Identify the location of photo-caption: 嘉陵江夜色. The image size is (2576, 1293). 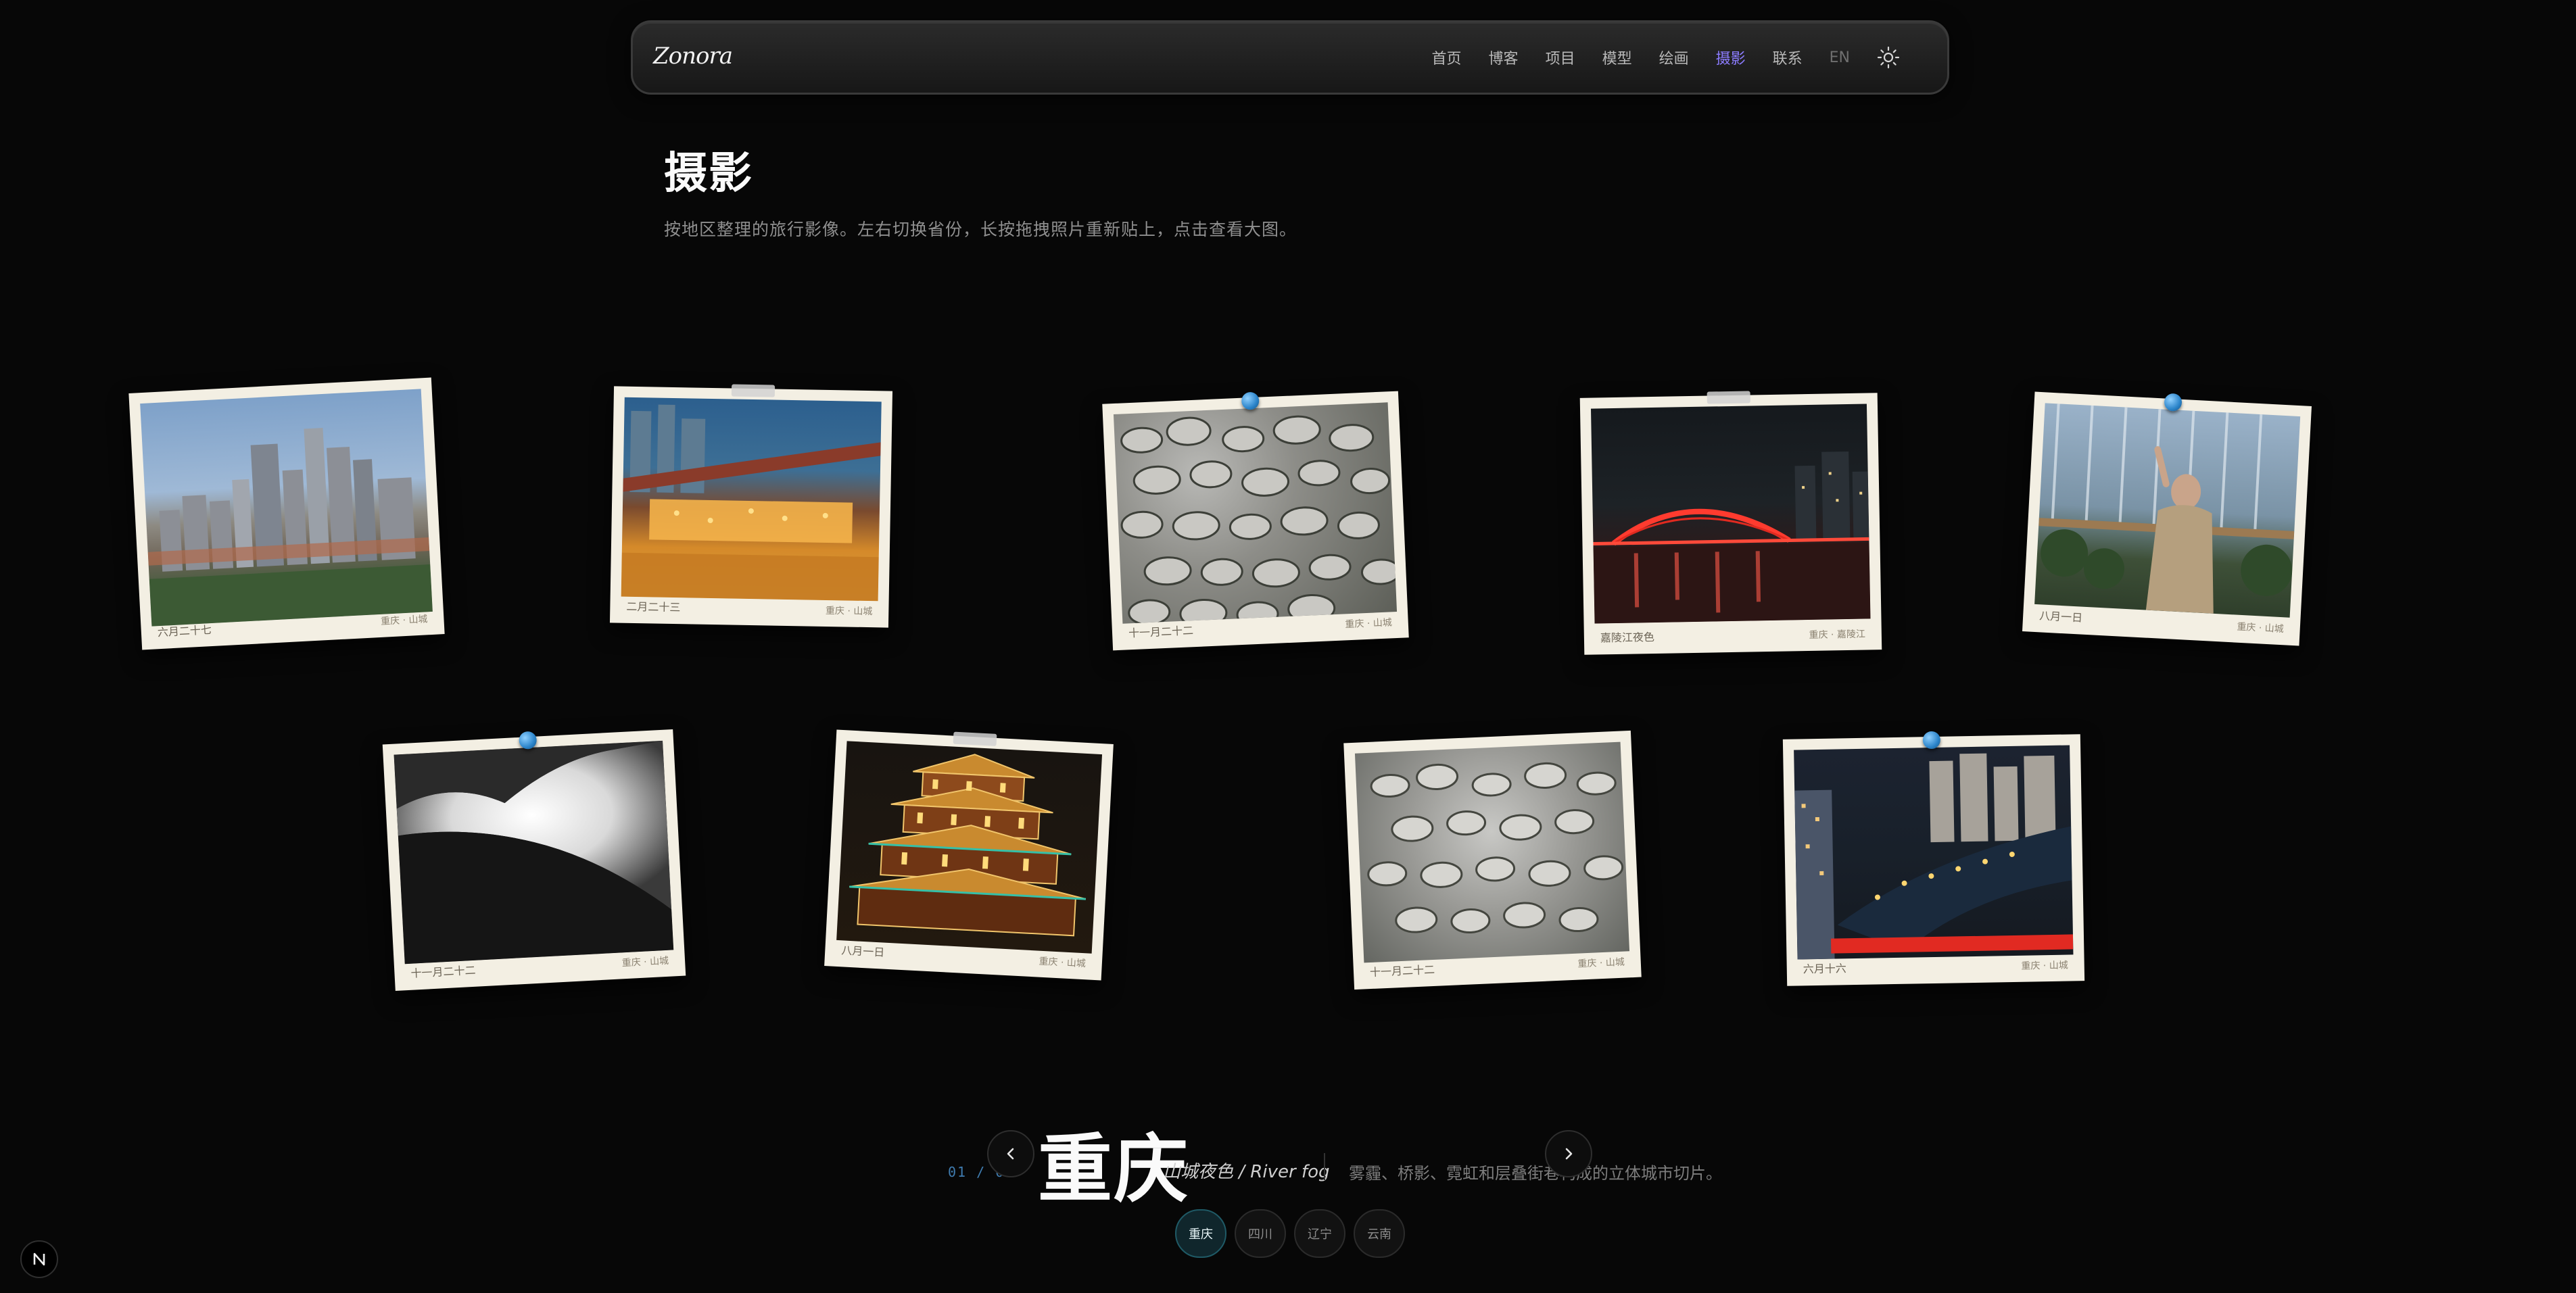
(1627, 638).